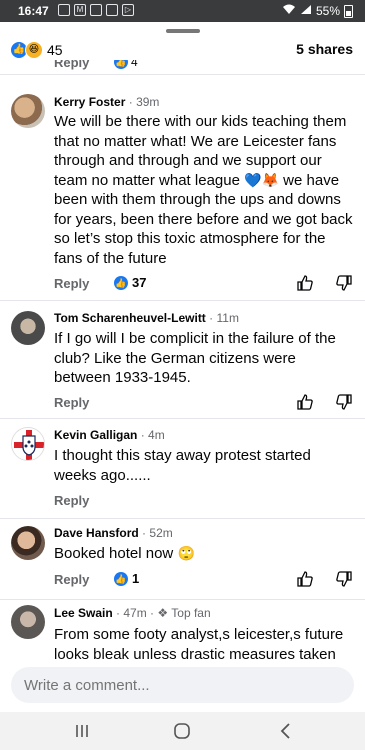 The height and width of the screenshot is (750, 365). What do you see at coordinates (182, 11) in the screenshot?
I see `status-bar: 16:47 M ▷ 55%` at bounding box center [182, 11].